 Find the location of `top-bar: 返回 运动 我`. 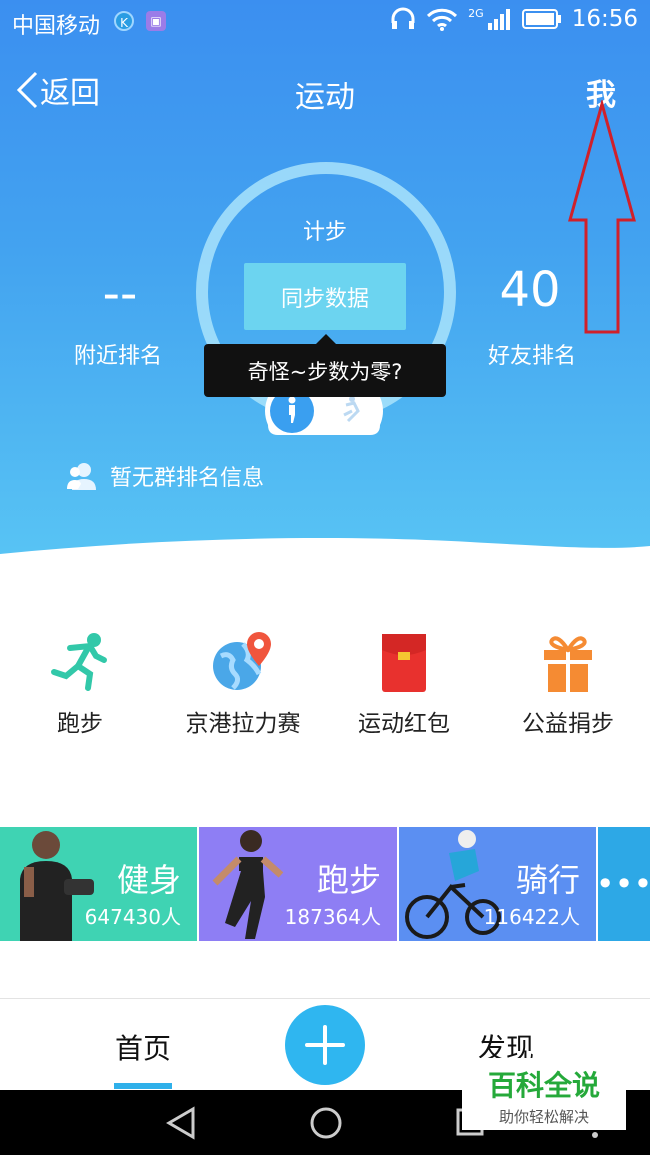

top-bar: 返回 运动 我 is located at coordinates (325, 90).